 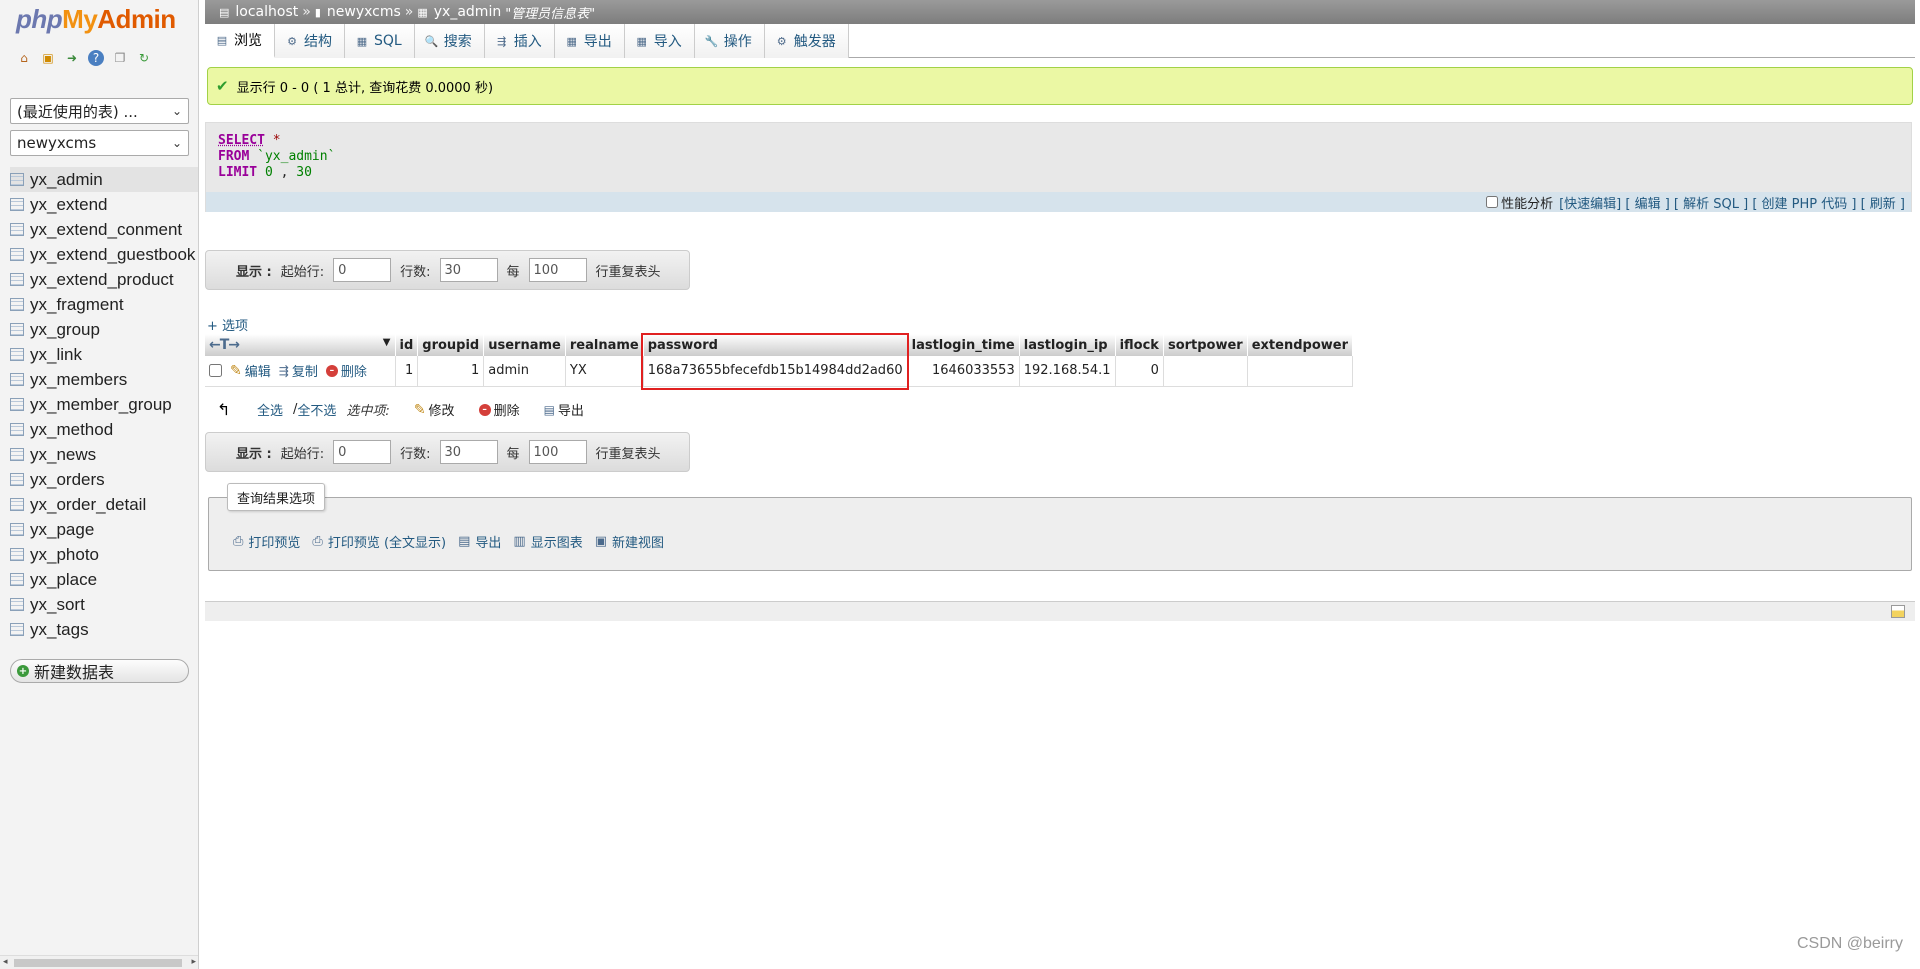 What do you see at coordinates (364, 12) in the screenshot?
I see `breadcrumb-database: newyxcms` at bounding box center [364, 12].